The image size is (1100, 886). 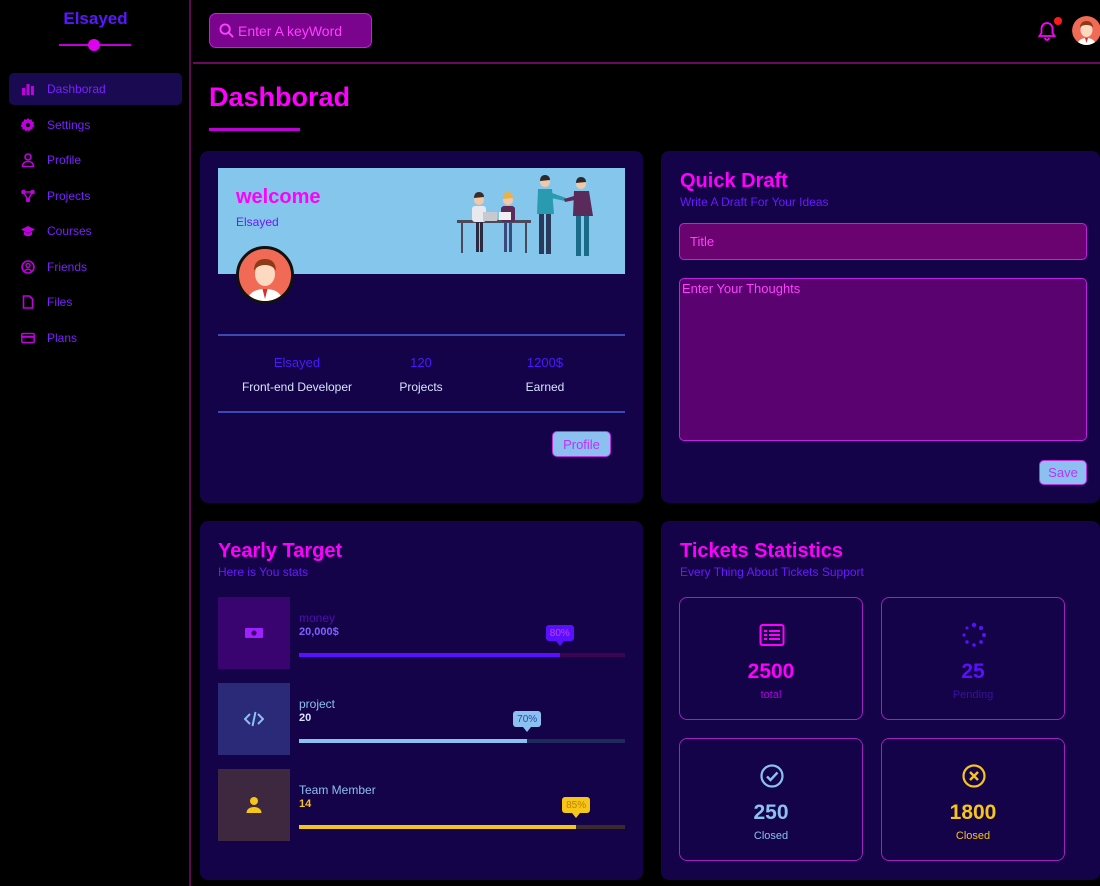 What do you see at coordinates (95, 160) in the screenshot?
I see `sidebar-item-profile: Profile` at bounding box center [95, 160].